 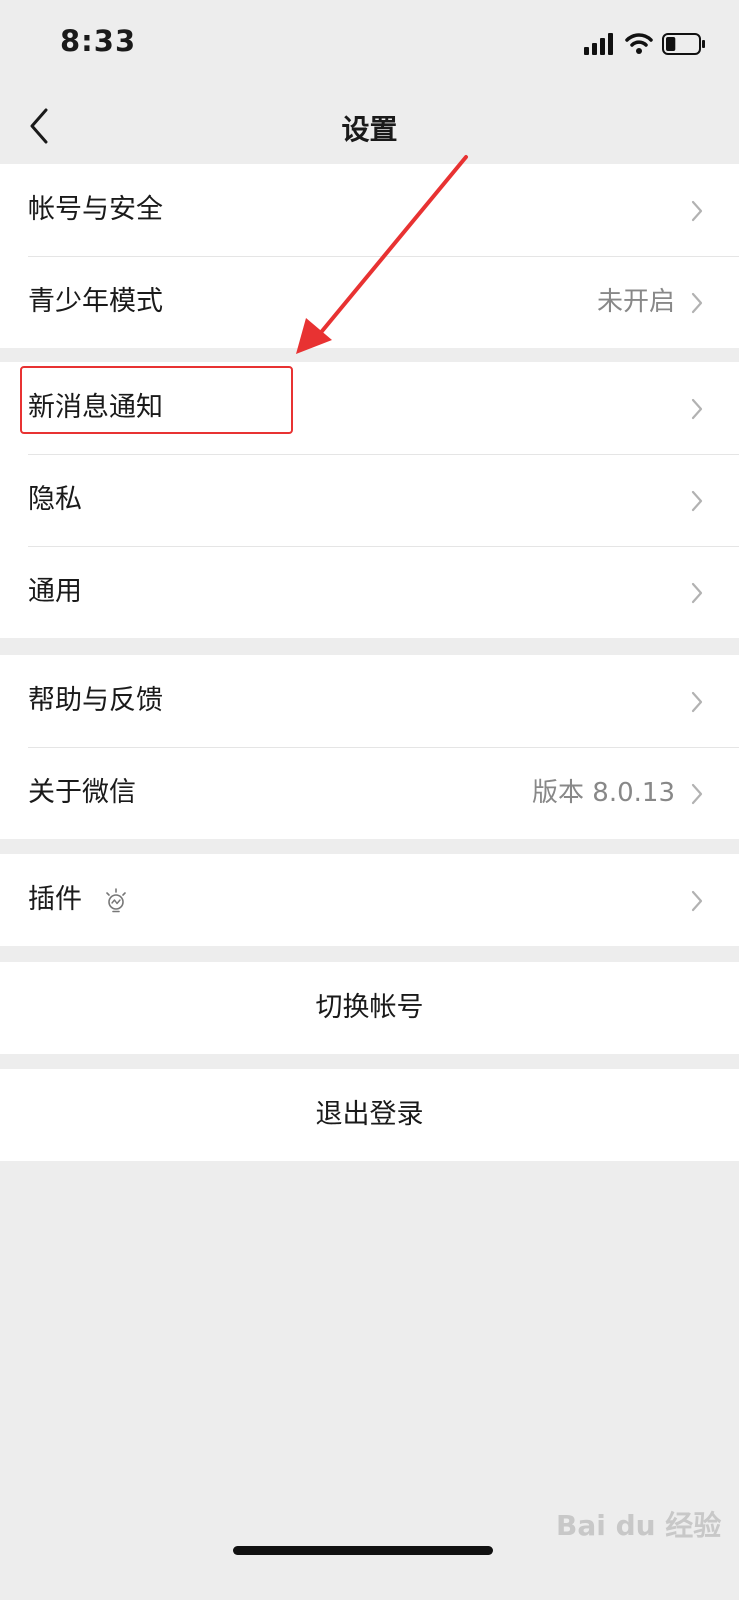 What do you see at coordinates (55, 899) in the screenshot?
I see `settings-item-label: 插件` at bounding box center [55, 899].